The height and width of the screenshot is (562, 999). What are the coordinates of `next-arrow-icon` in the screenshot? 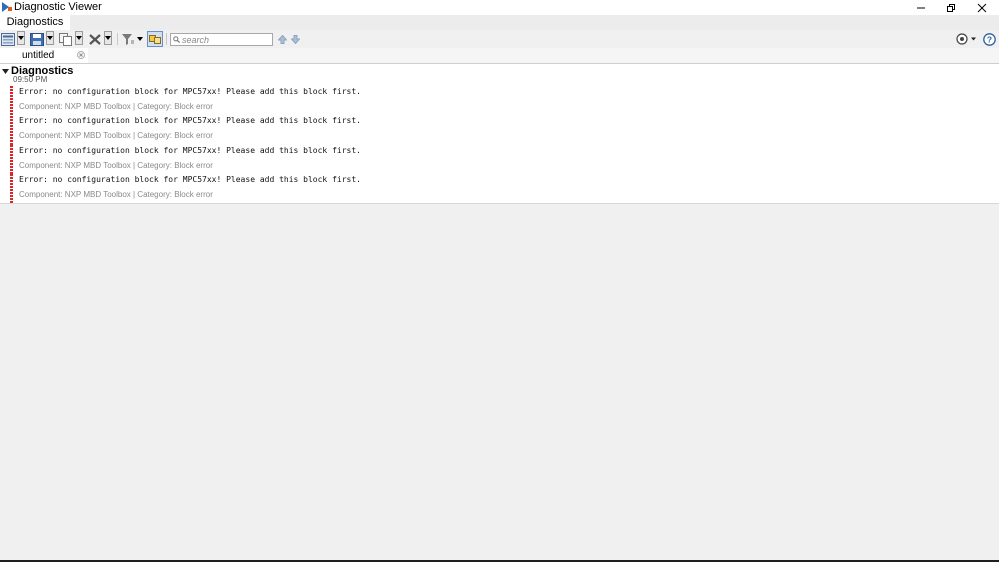 It's located at (295, 39).